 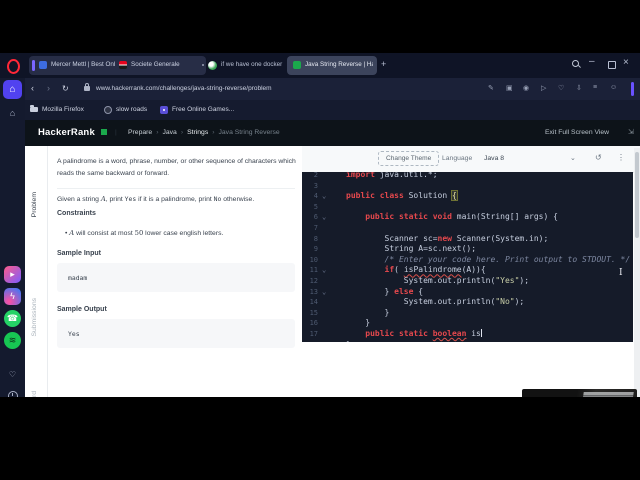 I want to click on bookmark-heart-icon: ♡, so click(x=561, y=88).